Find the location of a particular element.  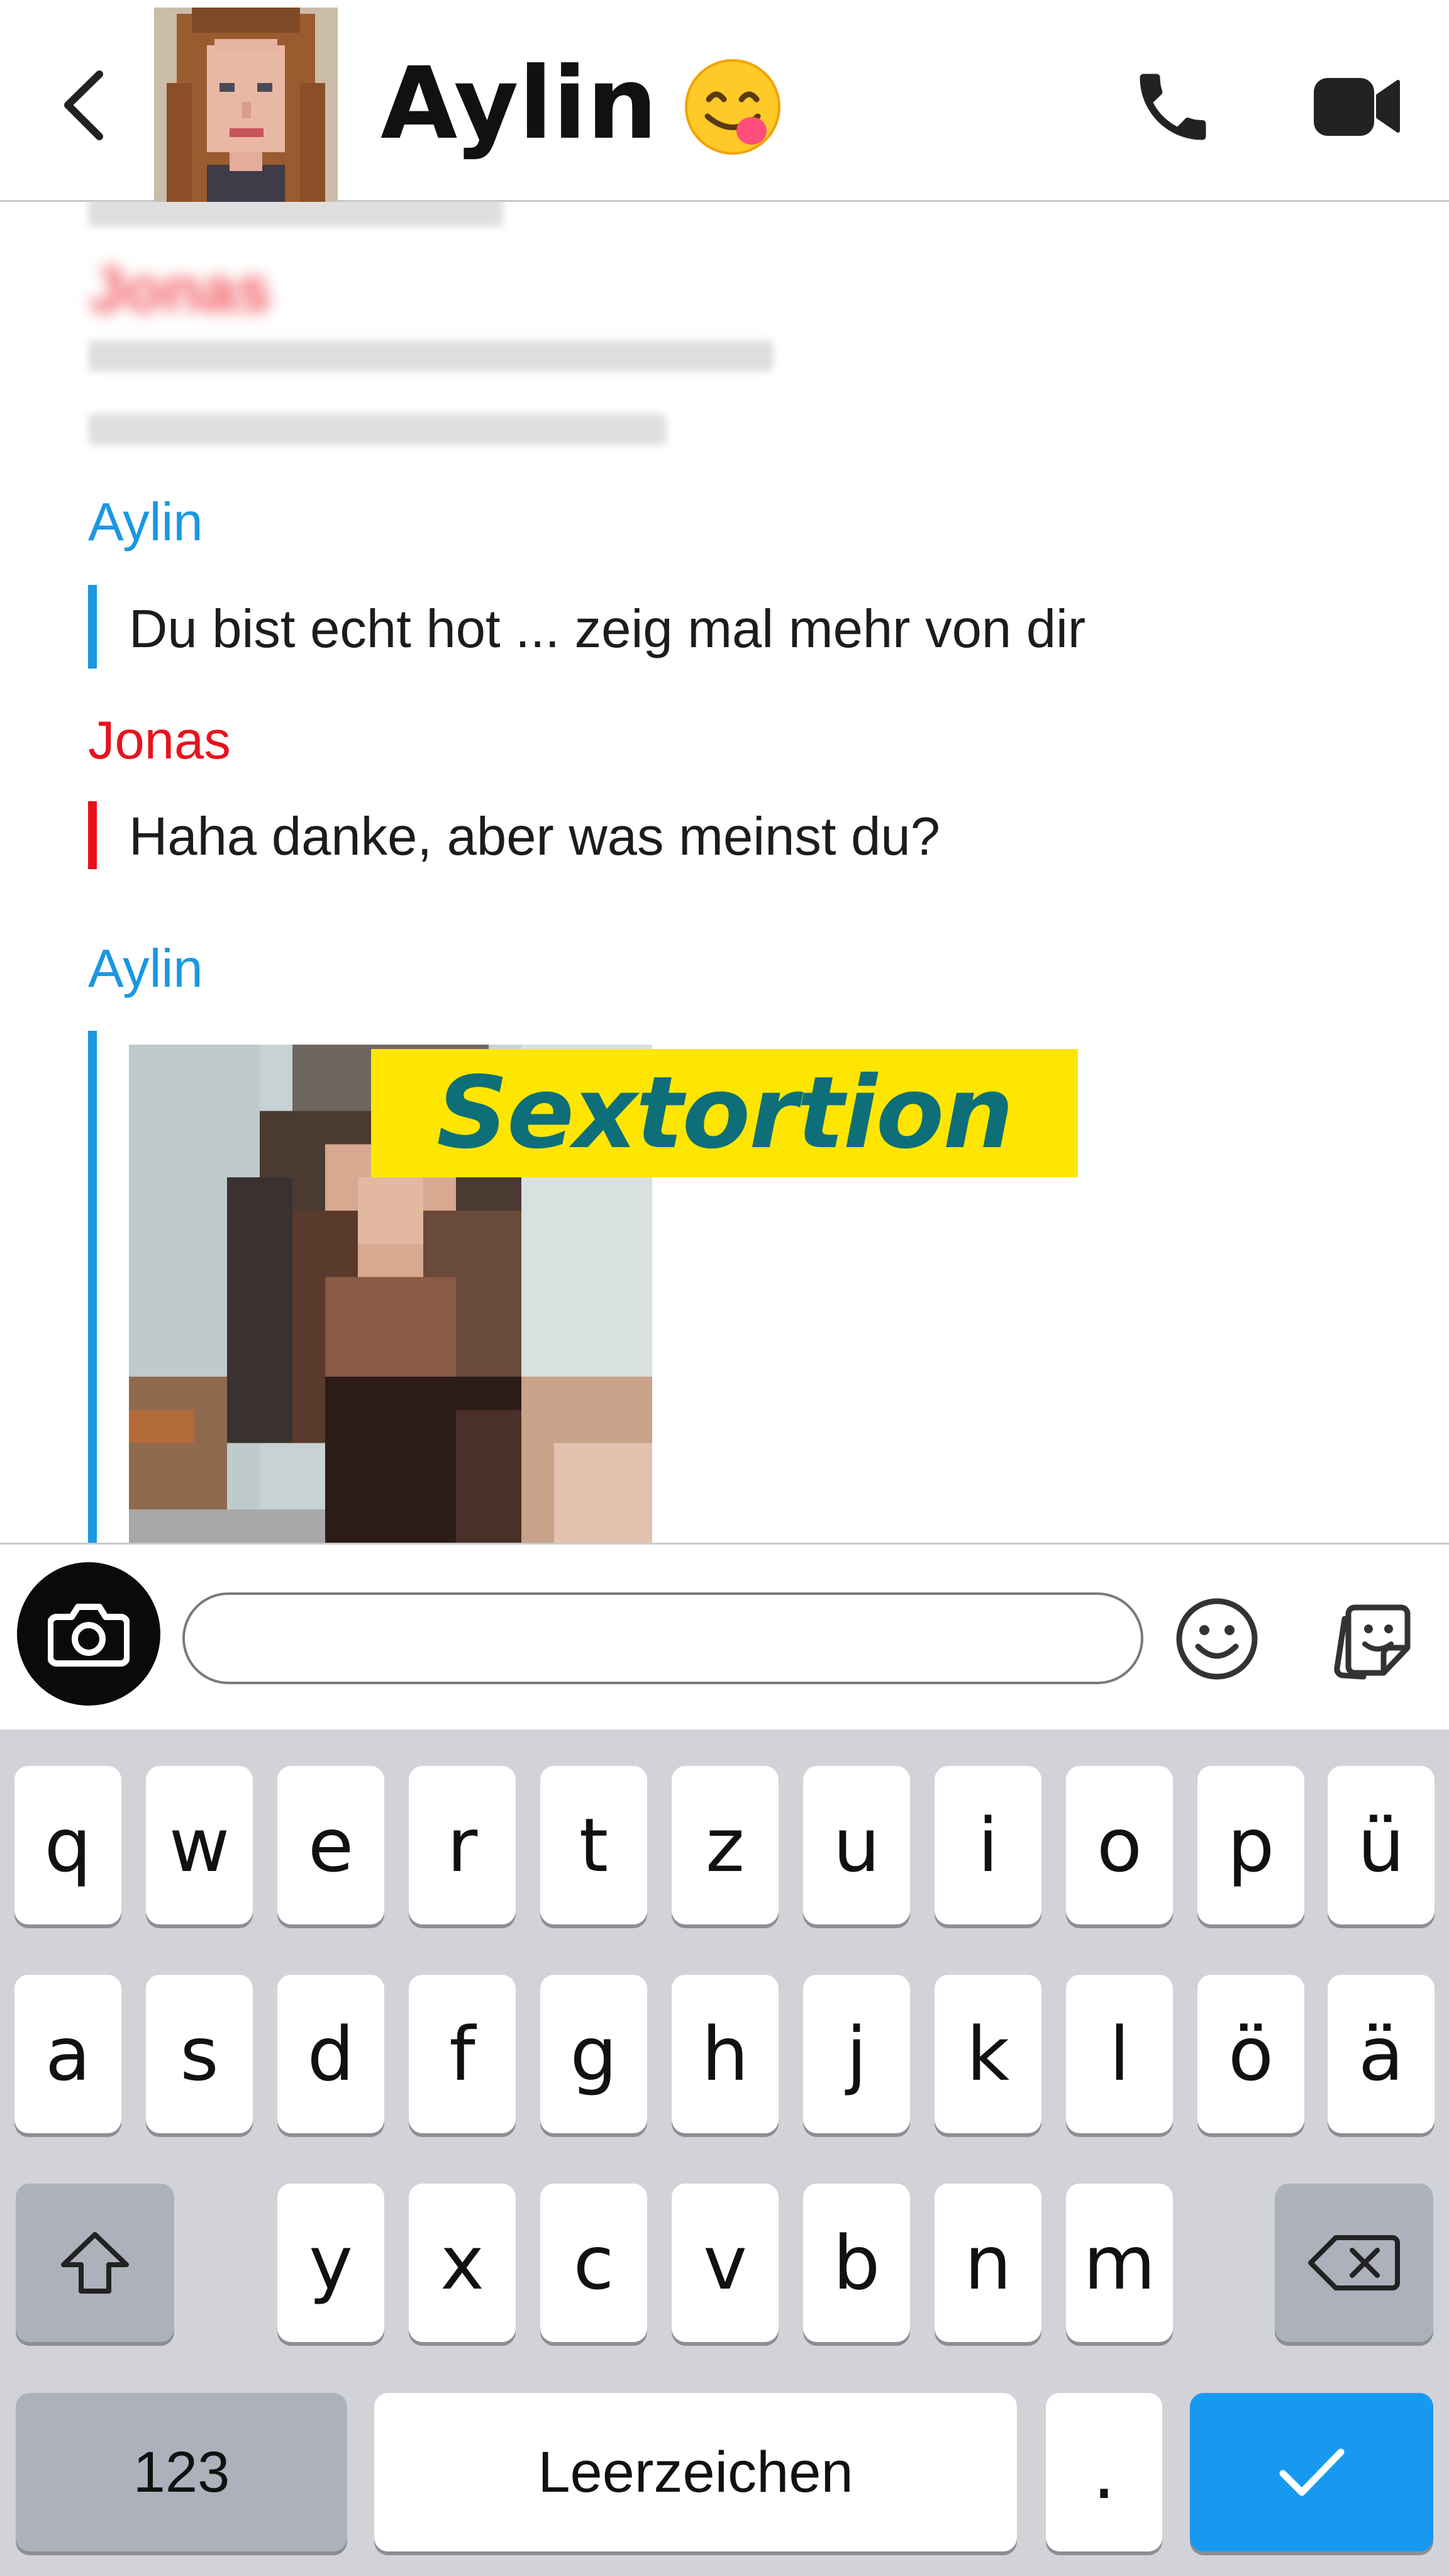

call-button is located at coordinates (1173, 107).